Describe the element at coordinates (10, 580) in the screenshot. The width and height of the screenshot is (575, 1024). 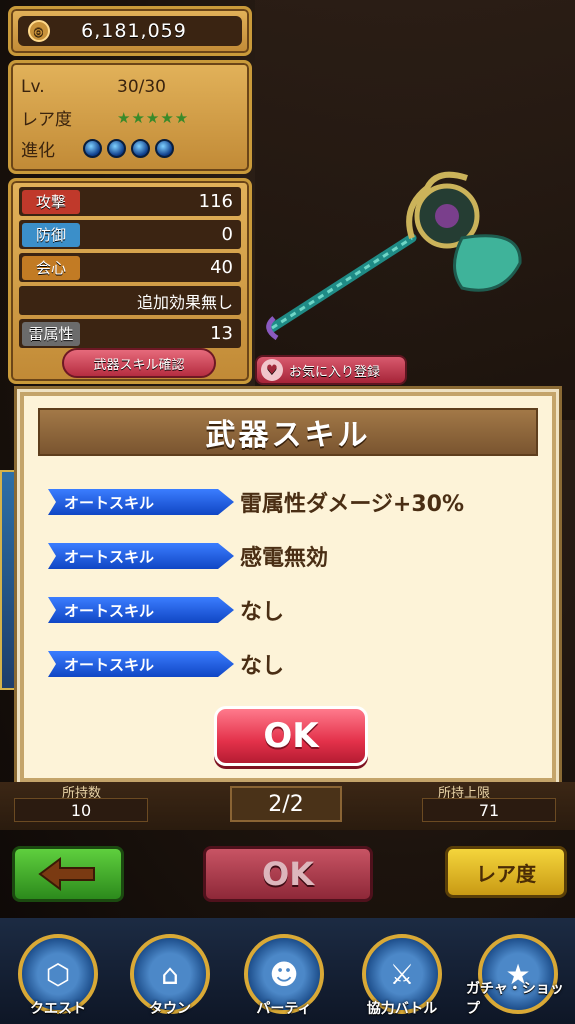
I see `side-panel-edge` at that location.